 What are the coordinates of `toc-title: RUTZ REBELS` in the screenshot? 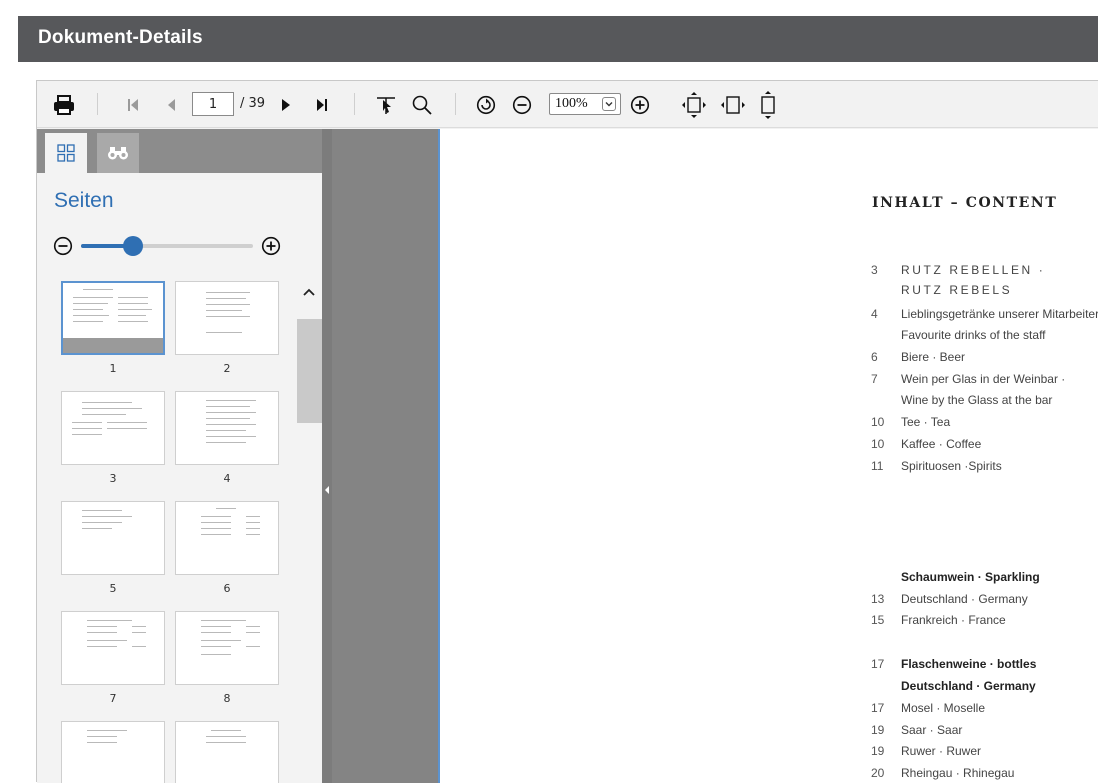 It's located at (957, 290).